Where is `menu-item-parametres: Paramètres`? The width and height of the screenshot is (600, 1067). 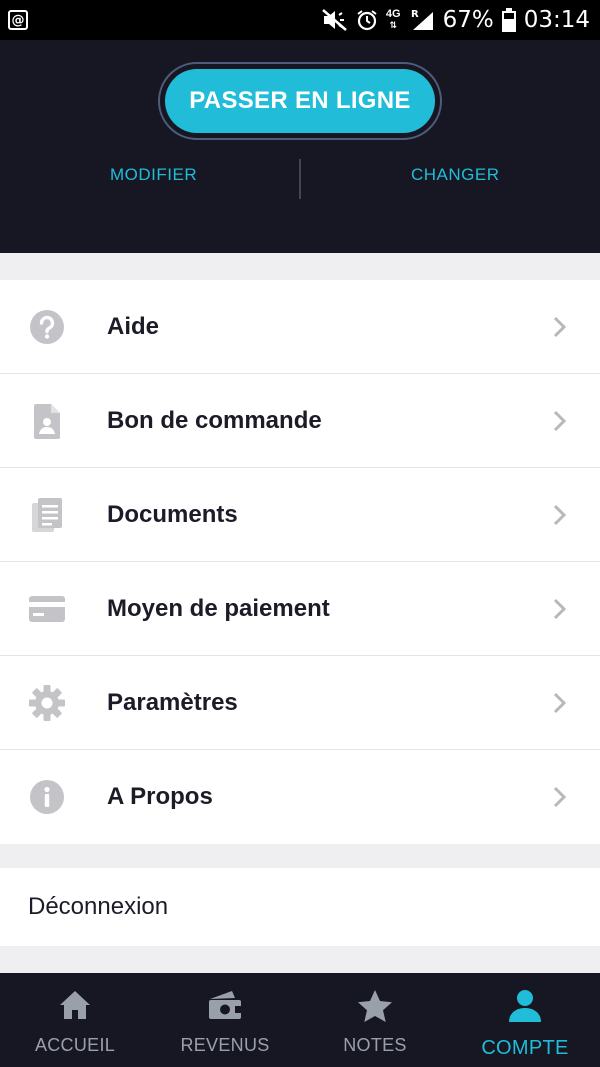 menu-item-parametres: Paramètres is located at coordinates (300, 703).